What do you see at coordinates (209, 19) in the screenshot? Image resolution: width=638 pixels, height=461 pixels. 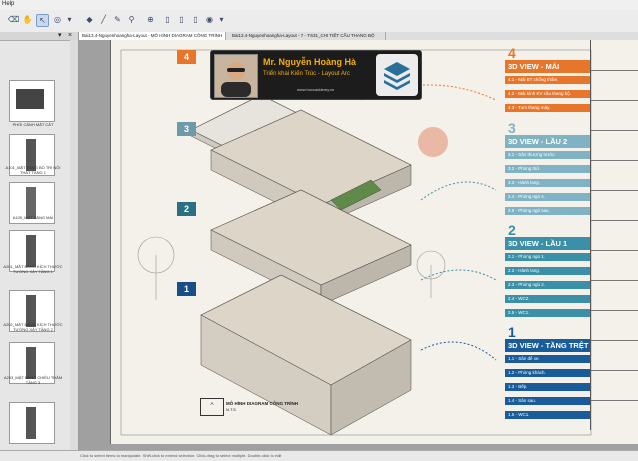 I see `presentation-icon: ◉` at bounding box center [209, 19].